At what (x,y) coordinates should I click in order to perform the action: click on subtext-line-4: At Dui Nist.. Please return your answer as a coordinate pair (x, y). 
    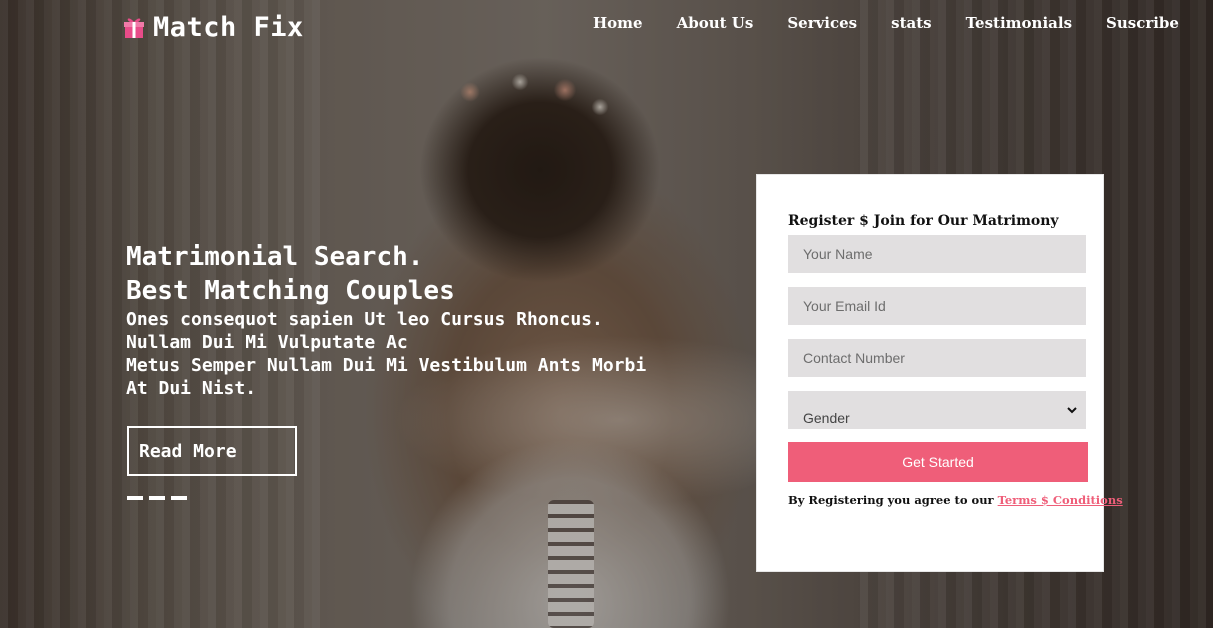
    Looking at the image, I should click on (191, 388).